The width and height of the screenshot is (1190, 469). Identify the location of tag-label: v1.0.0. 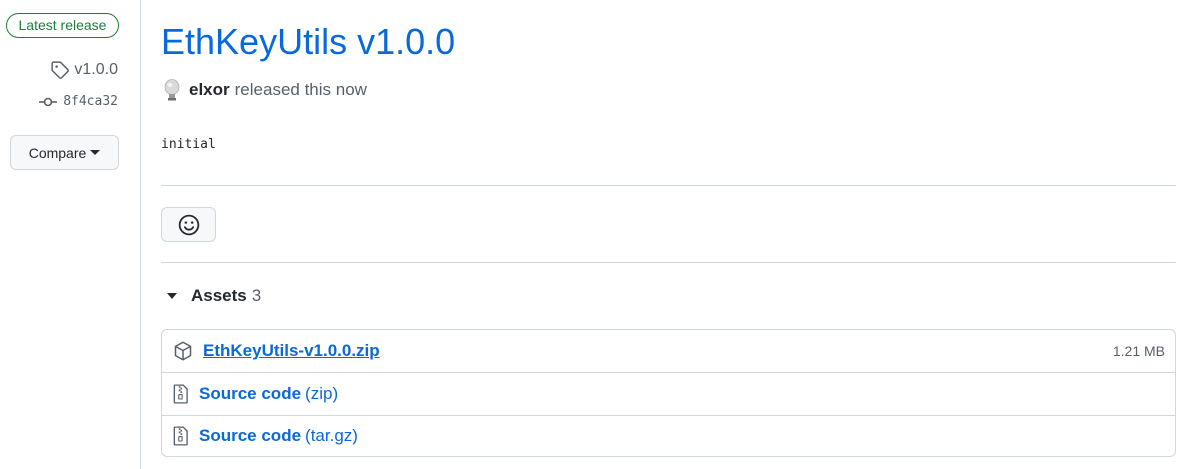
(96, 69).